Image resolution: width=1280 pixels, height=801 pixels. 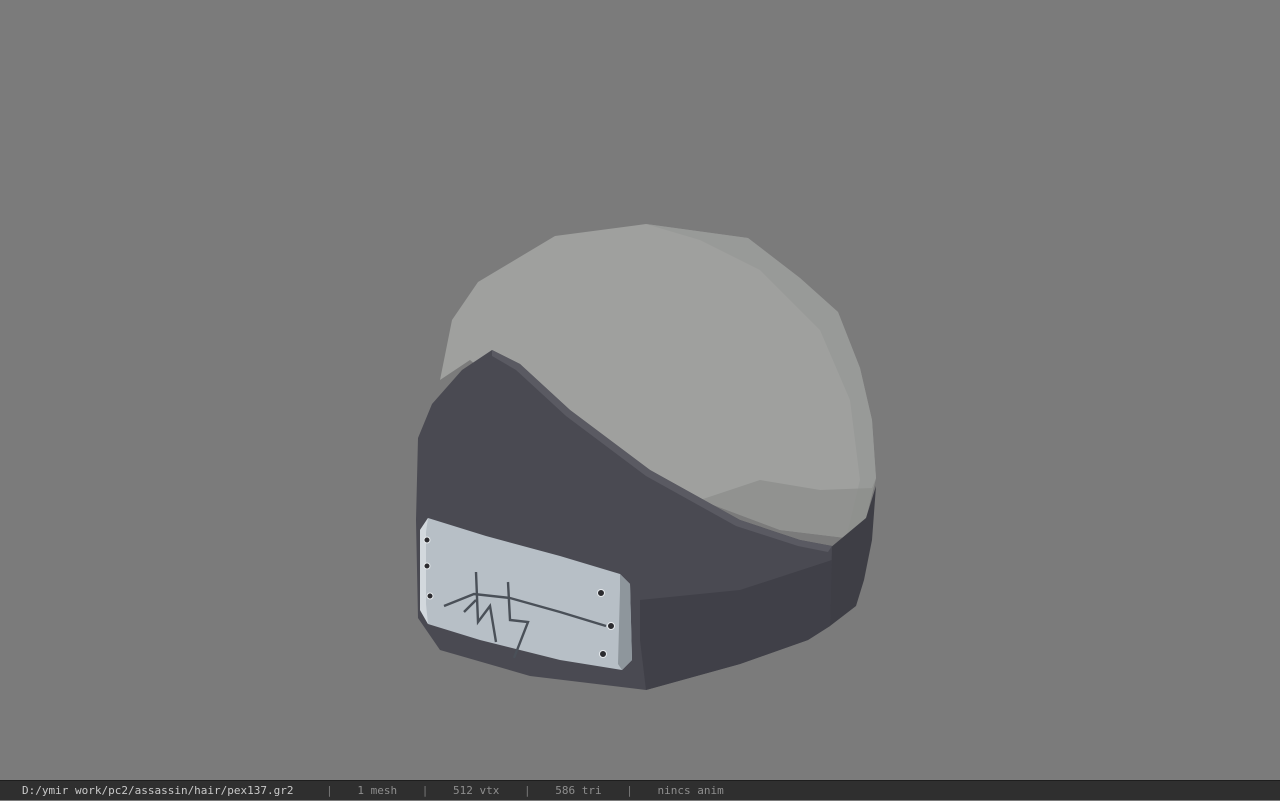 I want to click on mesh-count: 1 mesh, so click(x=377, y=790).